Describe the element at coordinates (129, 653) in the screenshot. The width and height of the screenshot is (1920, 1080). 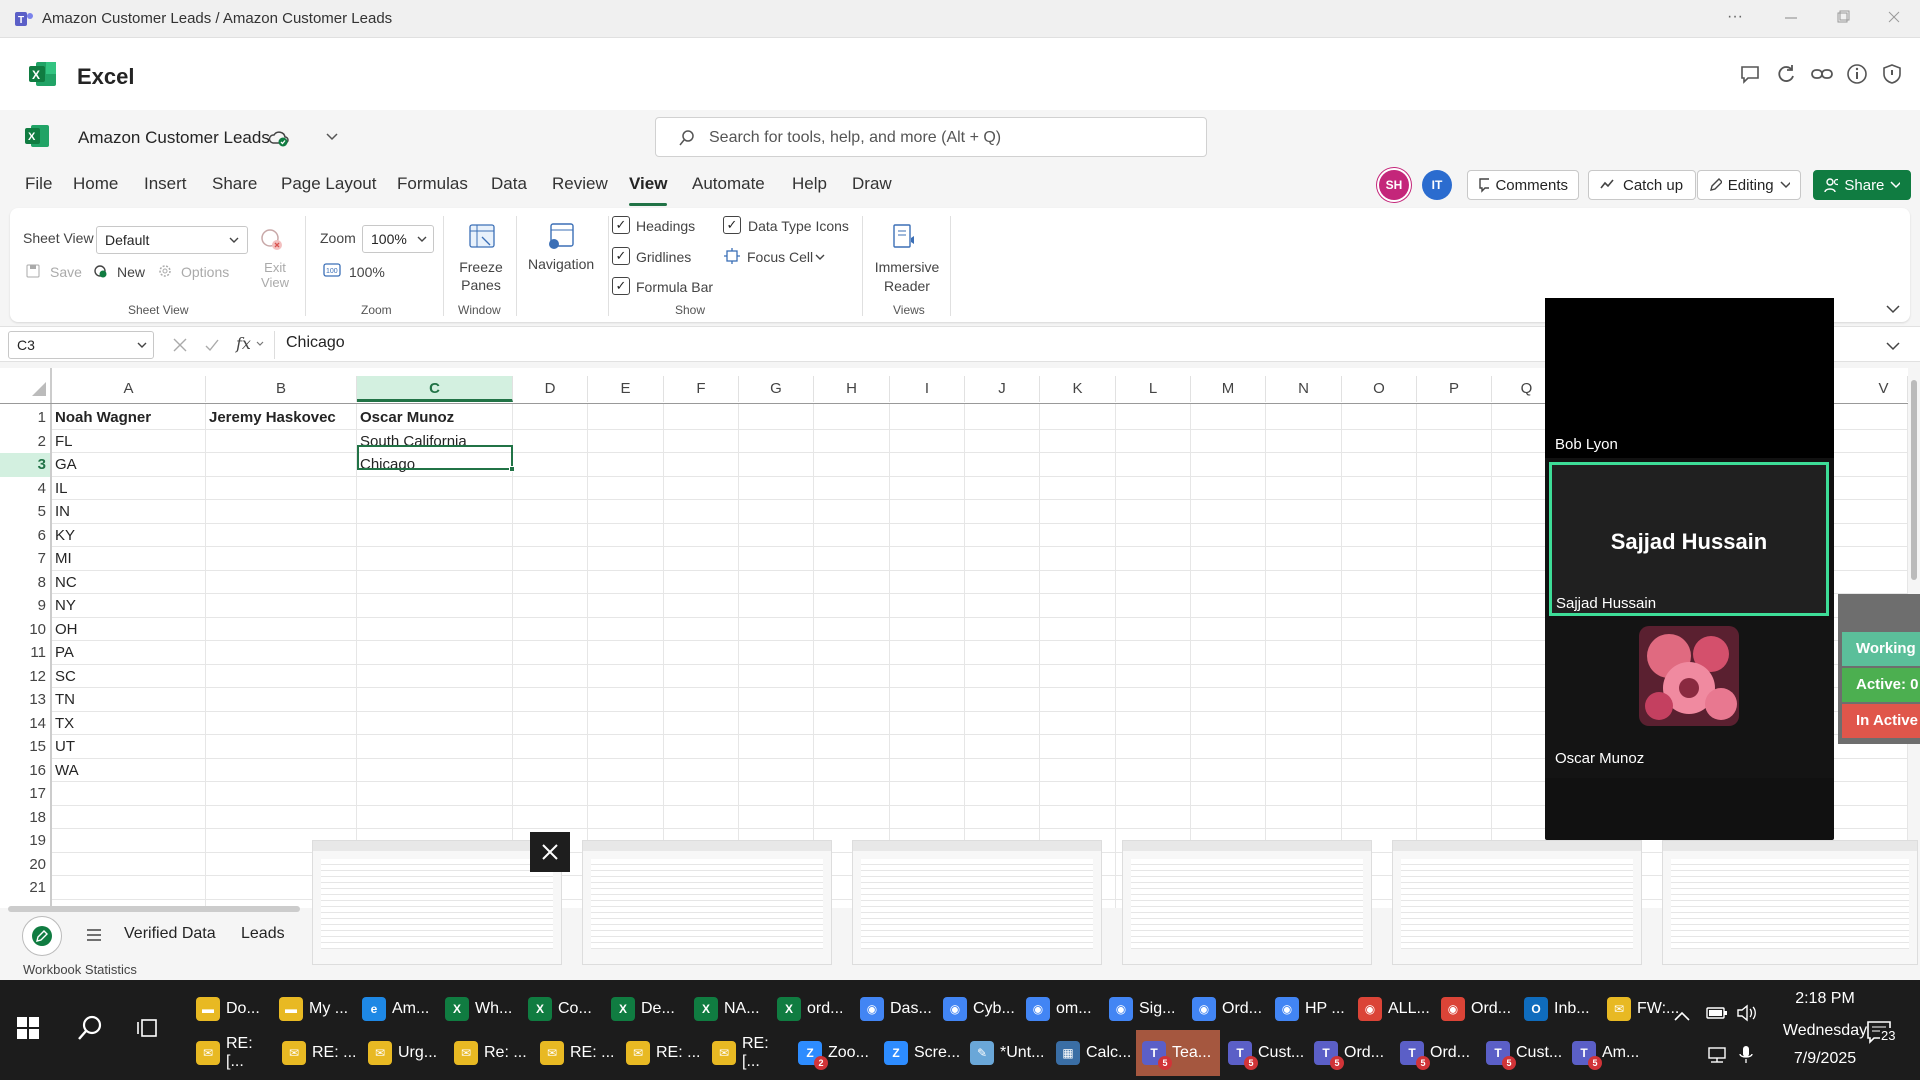
I see `cell-a11: PA` at that location.